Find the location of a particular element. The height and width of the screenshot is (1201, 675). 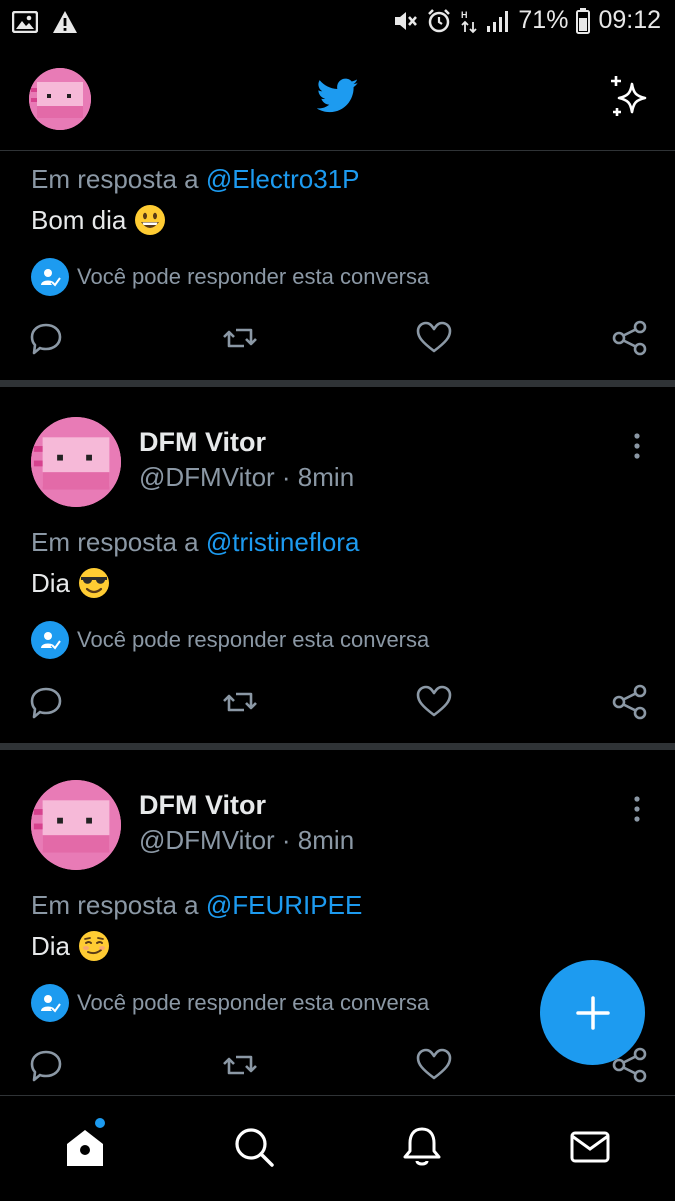

compose-tweet-button is located at coordinates (592, 1012).